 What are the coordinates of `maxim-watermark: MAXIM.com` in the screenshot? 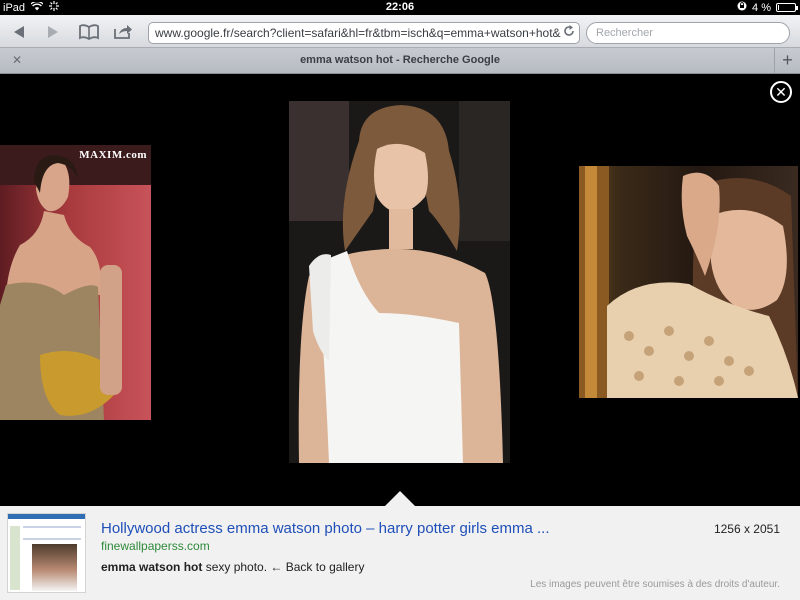 It's located at (113, 155).